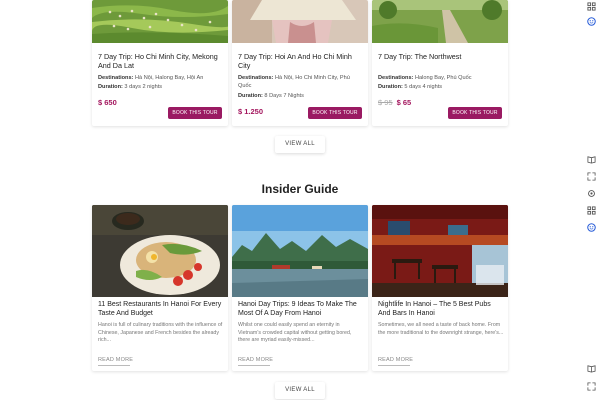 The width and height of the screenshot is (600, 400). What do you see at coordinates (160, 251) in the screenshot?
I see `guide-image-food-plate` at bounding box center [160, 251].